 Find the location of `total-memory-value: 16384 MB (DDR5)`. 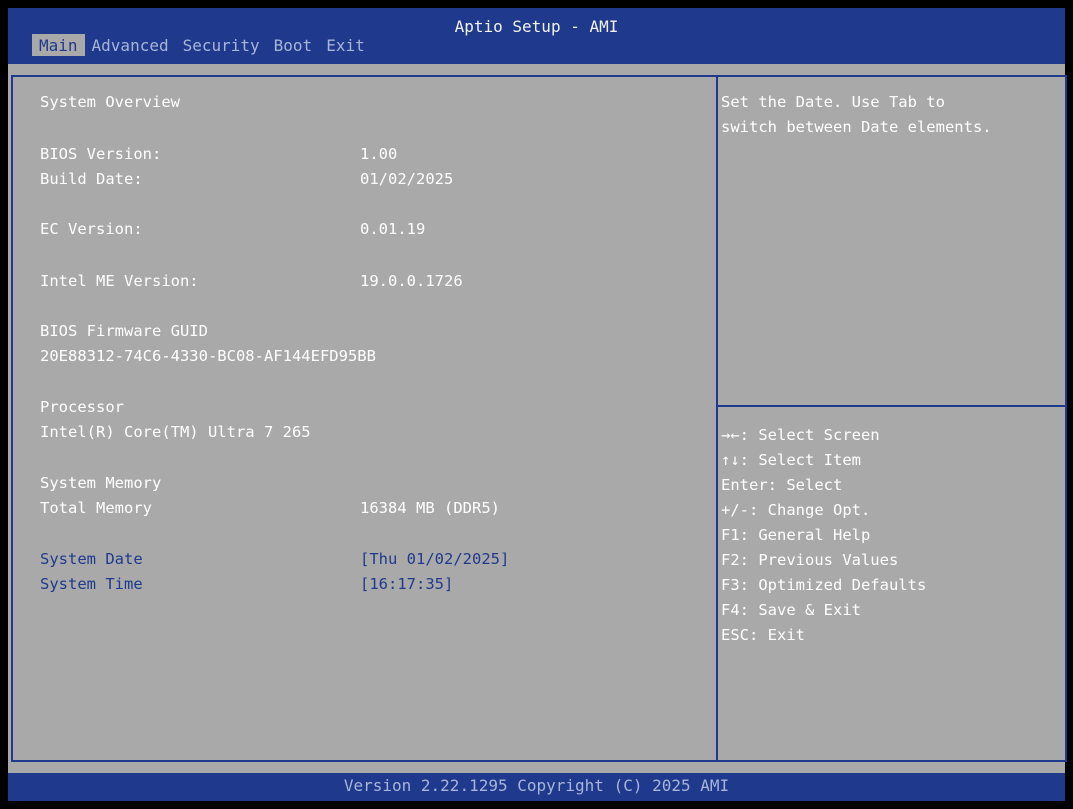

total-memory-value: 16384 MB (DDR5) is located at coordinates (430, 508).